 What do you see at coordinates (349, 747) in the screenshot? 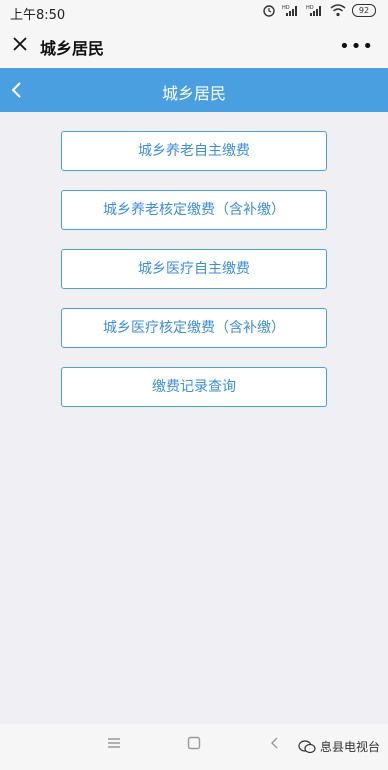
I see `watermark-text: 息县电视台` at bounding box center [349, 747].